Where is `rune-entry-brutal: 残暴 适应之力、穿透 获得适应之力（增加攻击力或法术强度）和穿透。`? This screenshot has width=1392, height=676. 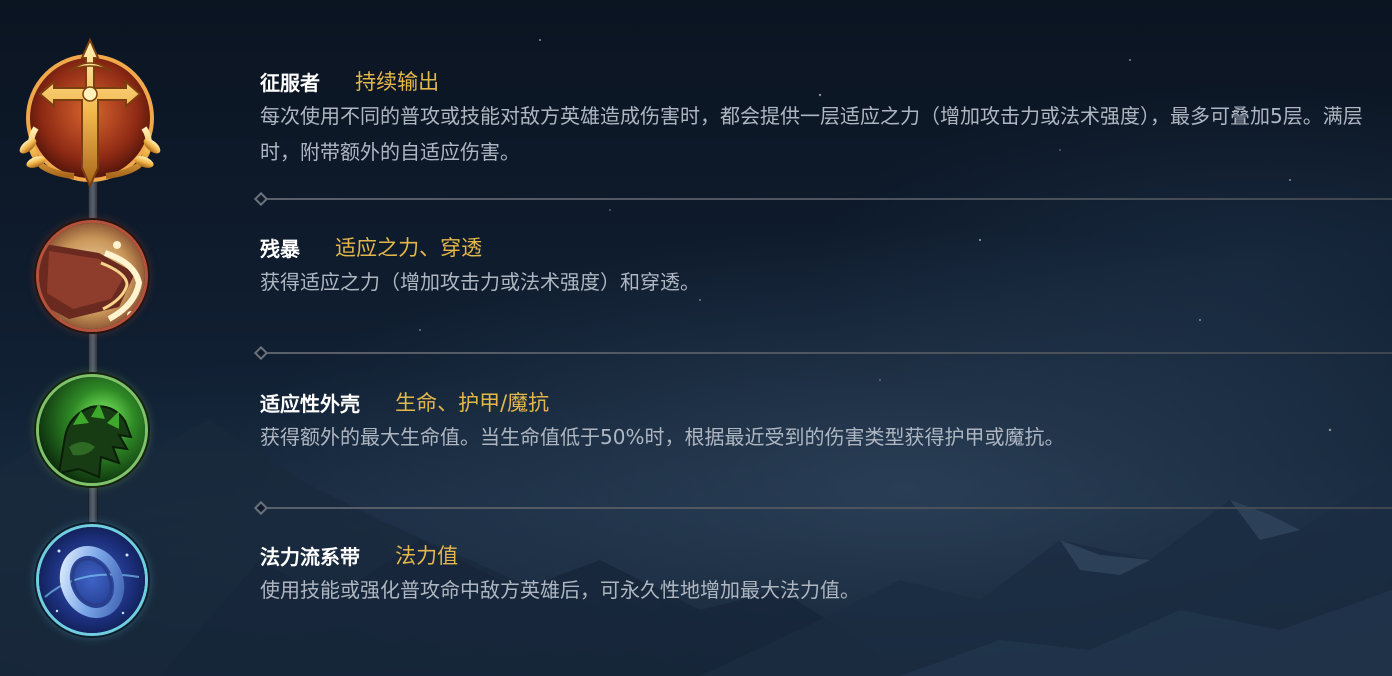
rune-entry-brutal: 残暴 适应之力、穿透 获得适应之力（增加攻击力或法术强度）和穿透。 is located at coordinates (822, 266).